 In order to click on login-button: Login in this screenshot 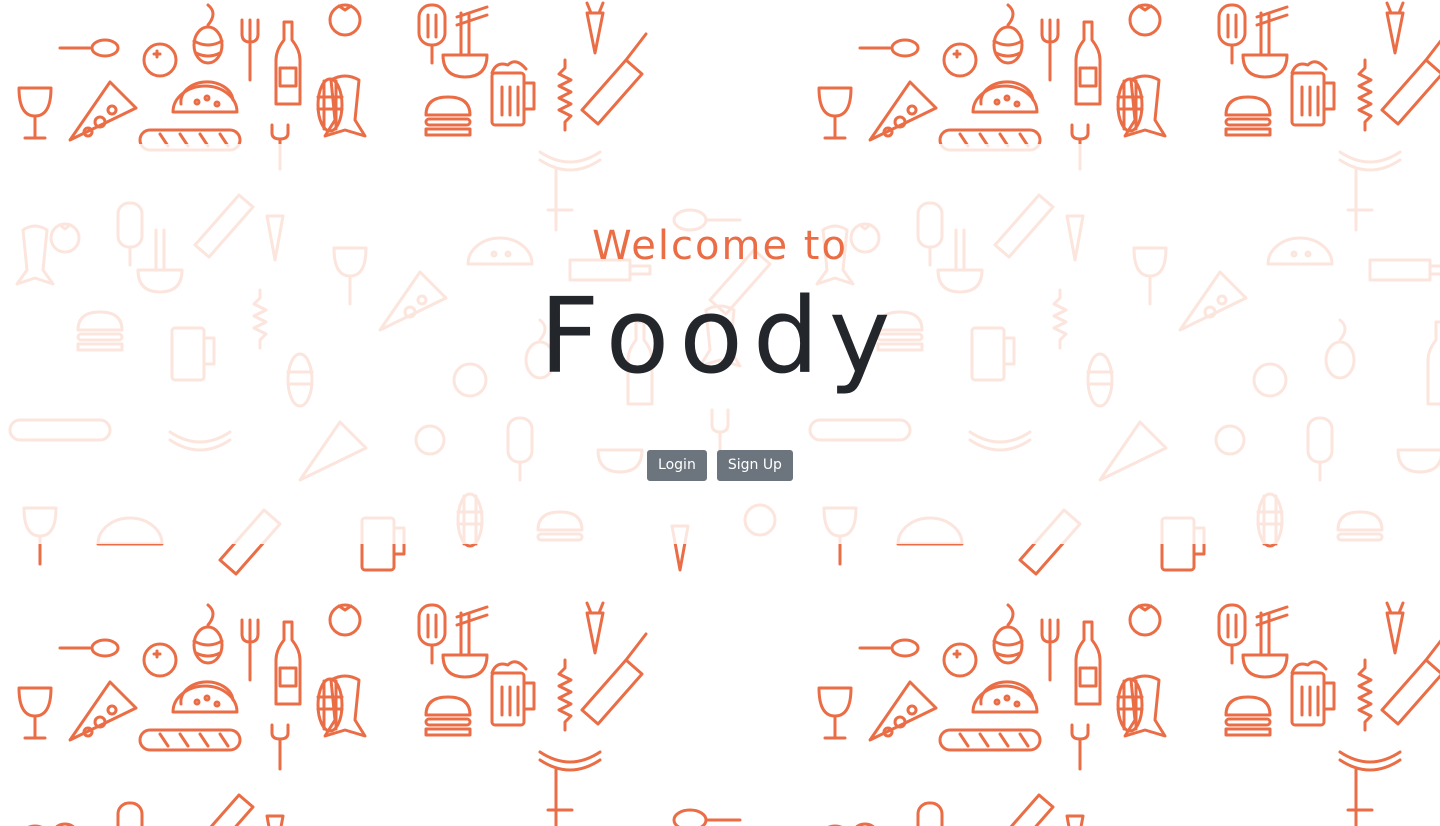, I will do `click(677, 465)`.